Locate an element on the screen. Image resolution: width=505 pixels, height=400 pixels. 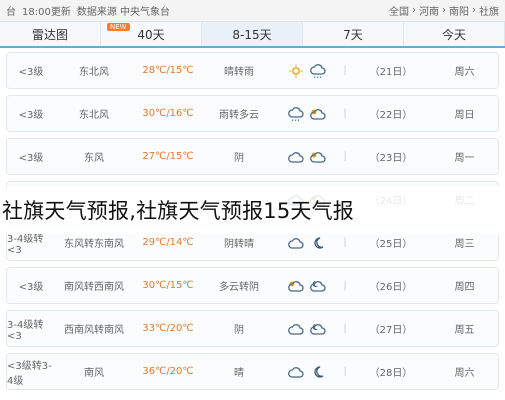
forecast-tabs: 雷达图 NEW 40天 8-15天 7天 今天 is located at coordinates (252, 35).